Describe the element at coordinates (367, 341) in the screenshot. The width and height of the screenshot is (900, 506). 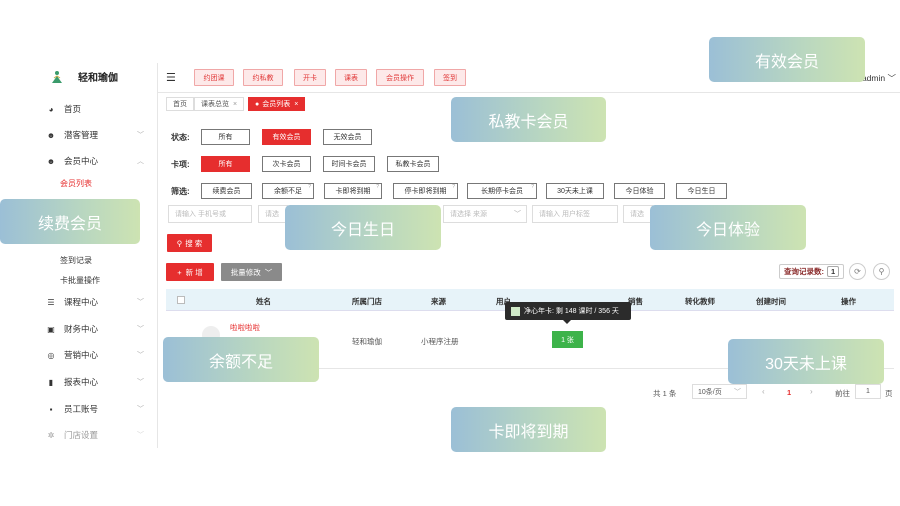
I see `member-store: 轻和瑜伽` at that location.